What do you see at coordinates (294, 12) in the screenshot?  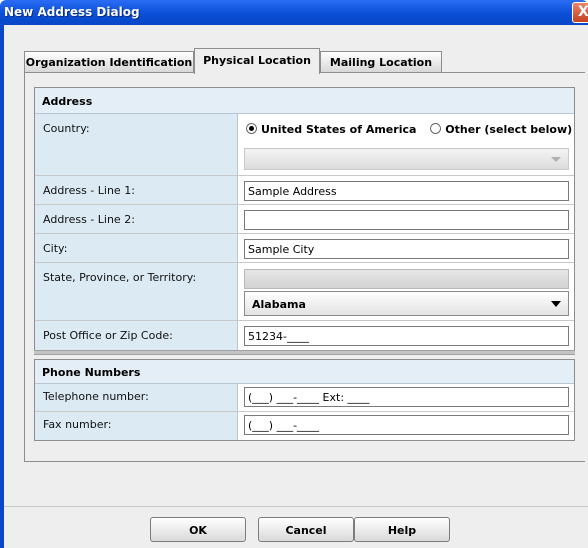 I see `title-bar: New Address Dialog X` at bounding box center [294, 12].